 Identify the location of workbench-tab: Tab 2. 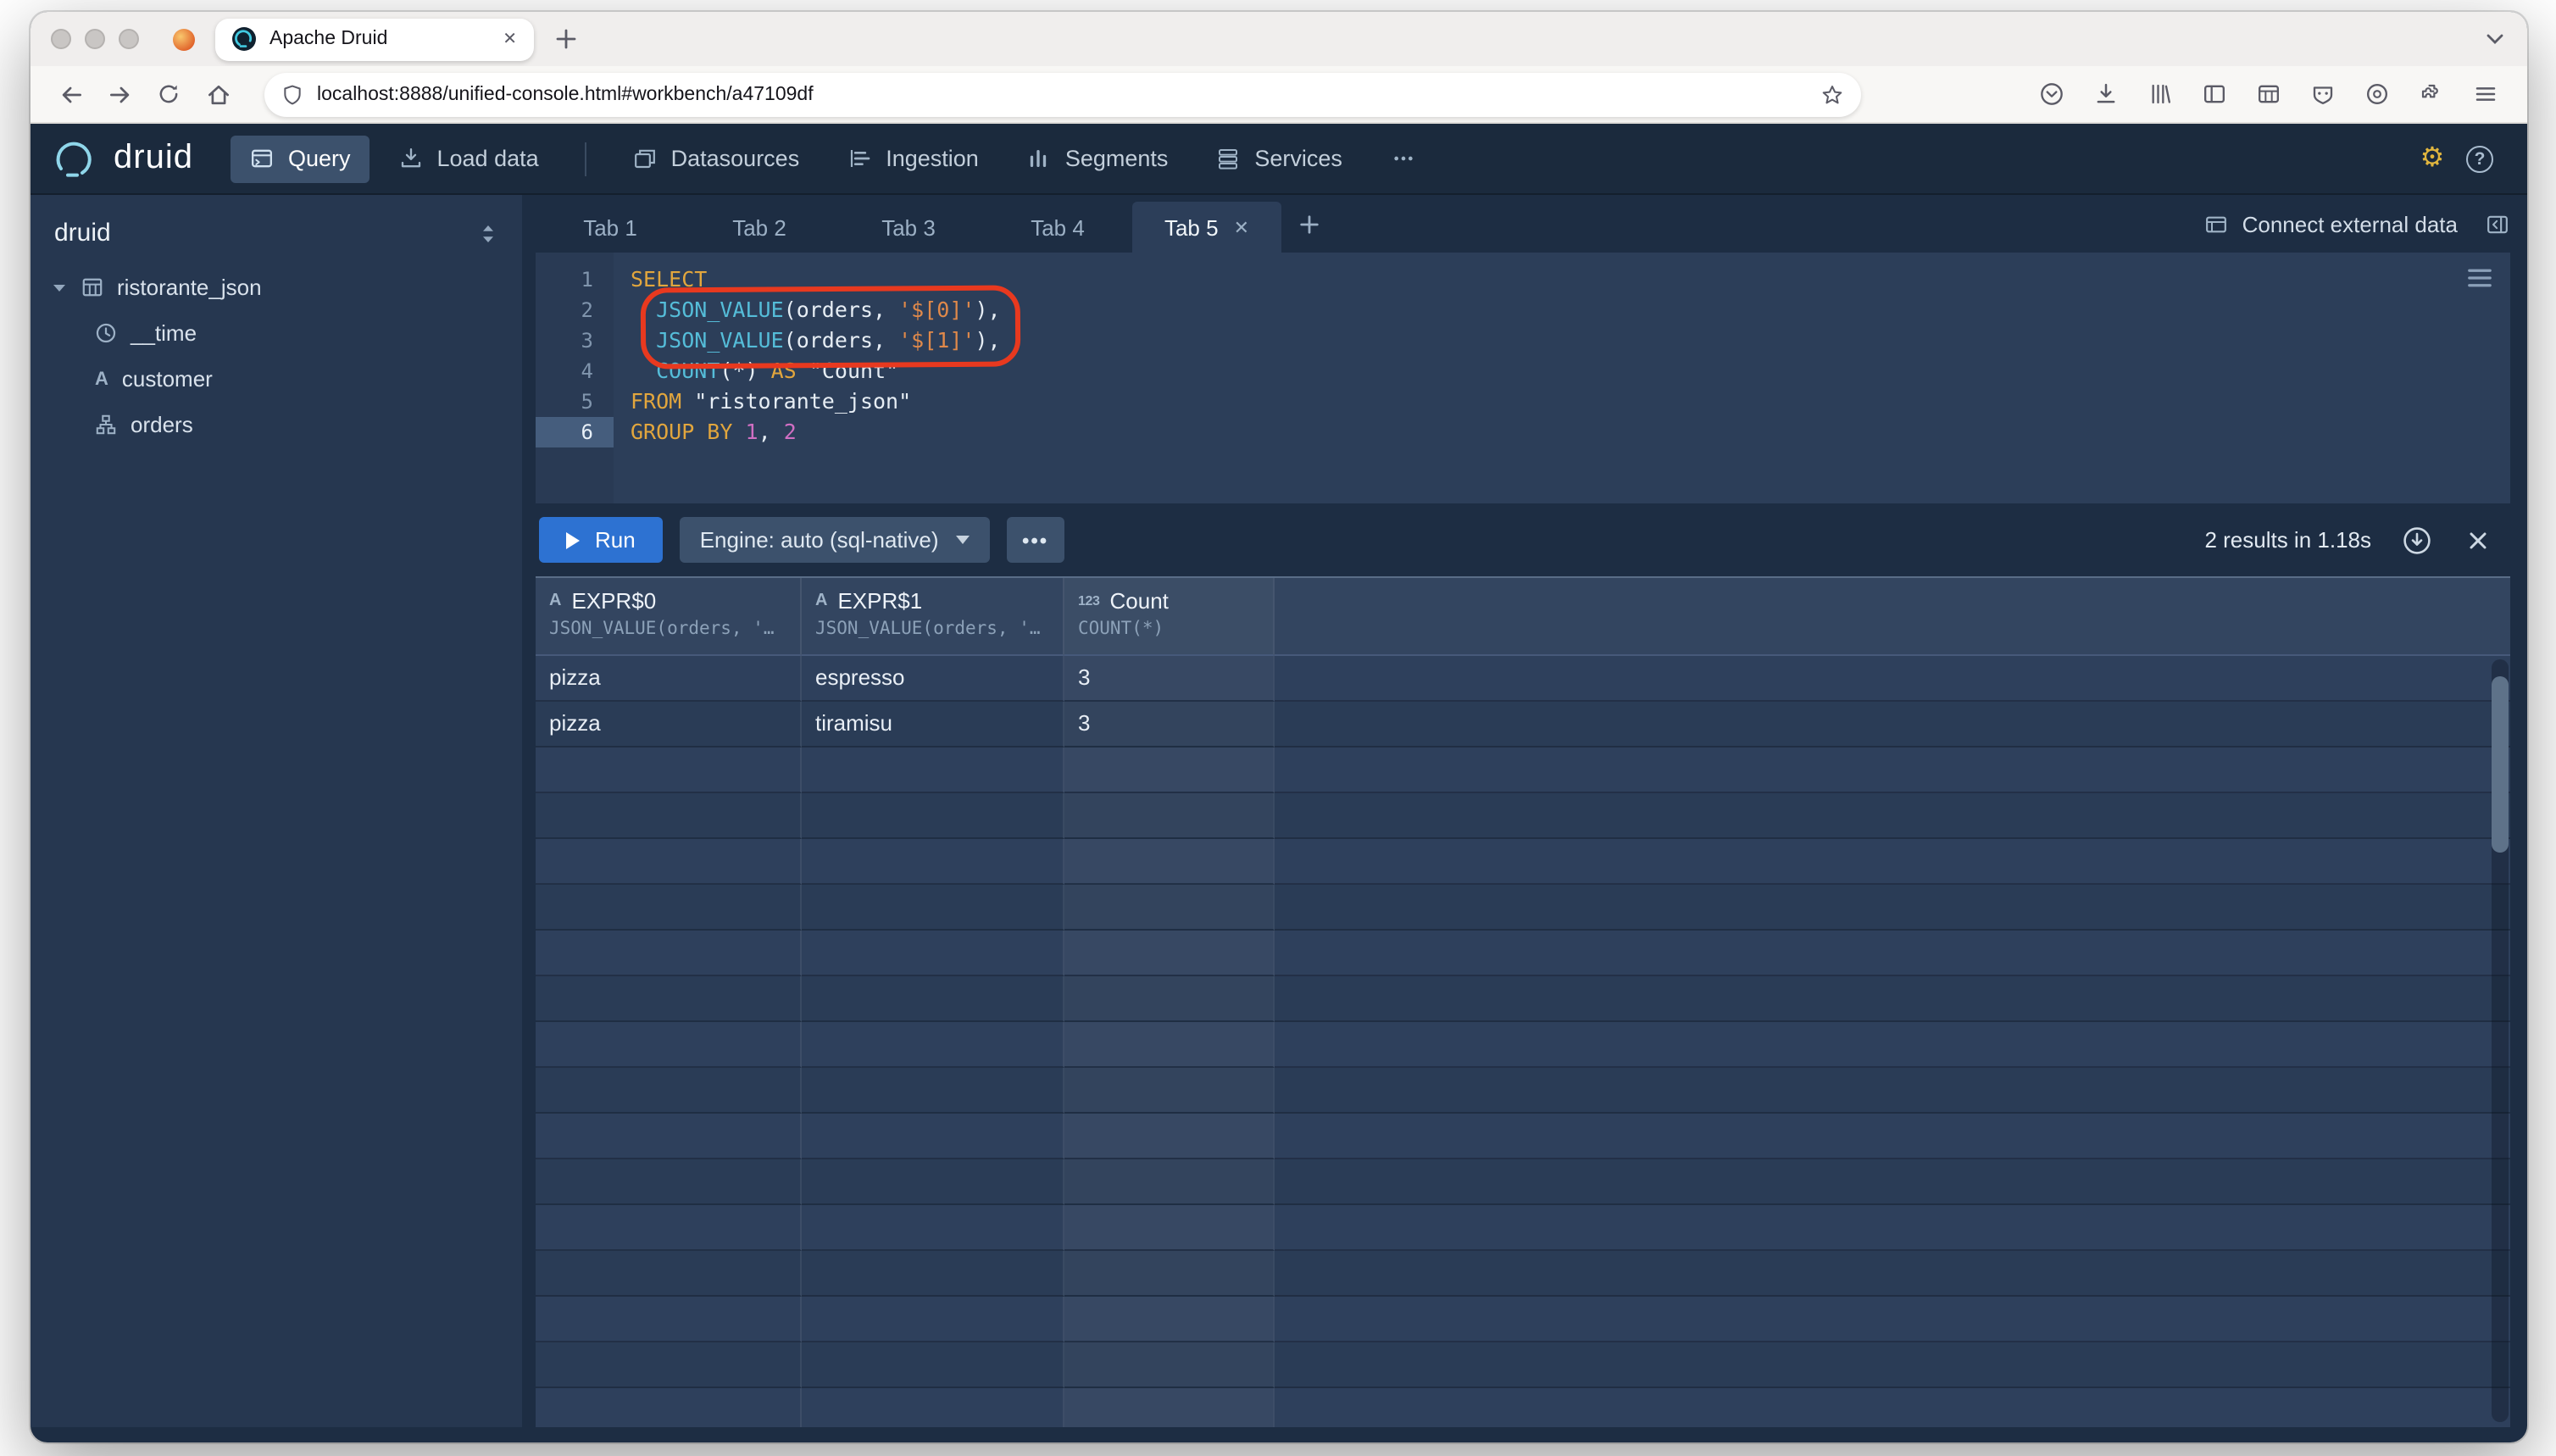
(759, 227).